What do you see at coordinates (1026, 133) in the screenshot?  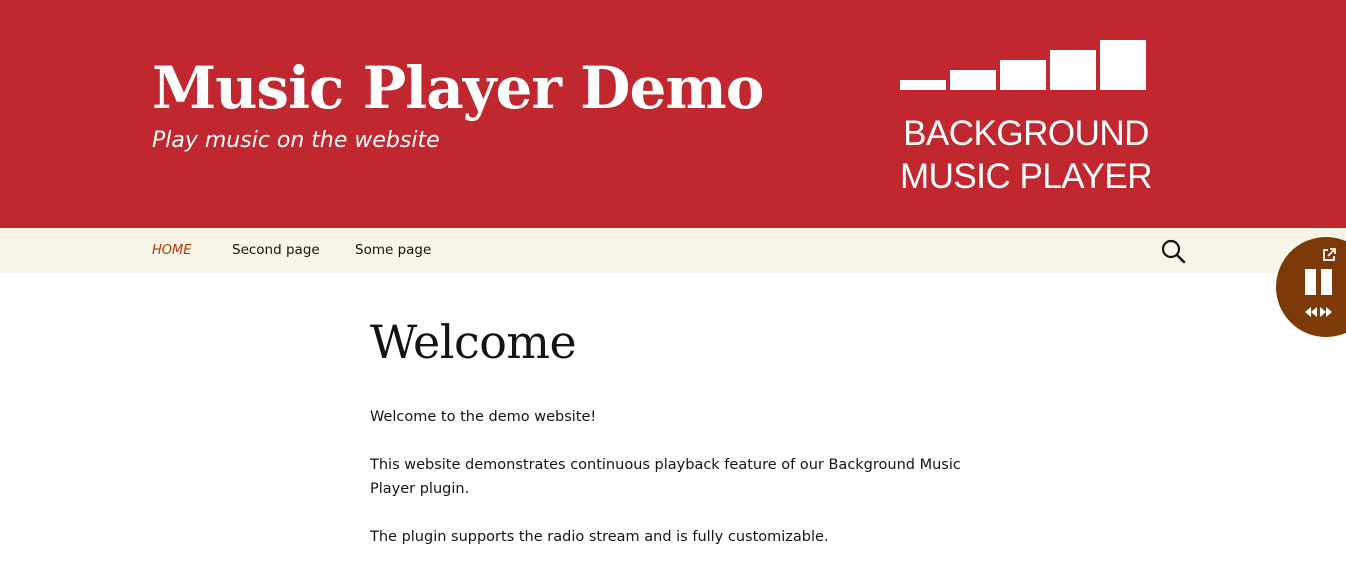 I see `logo-text-line-1: BACKGROUND` at bounding box center [1026, 133].